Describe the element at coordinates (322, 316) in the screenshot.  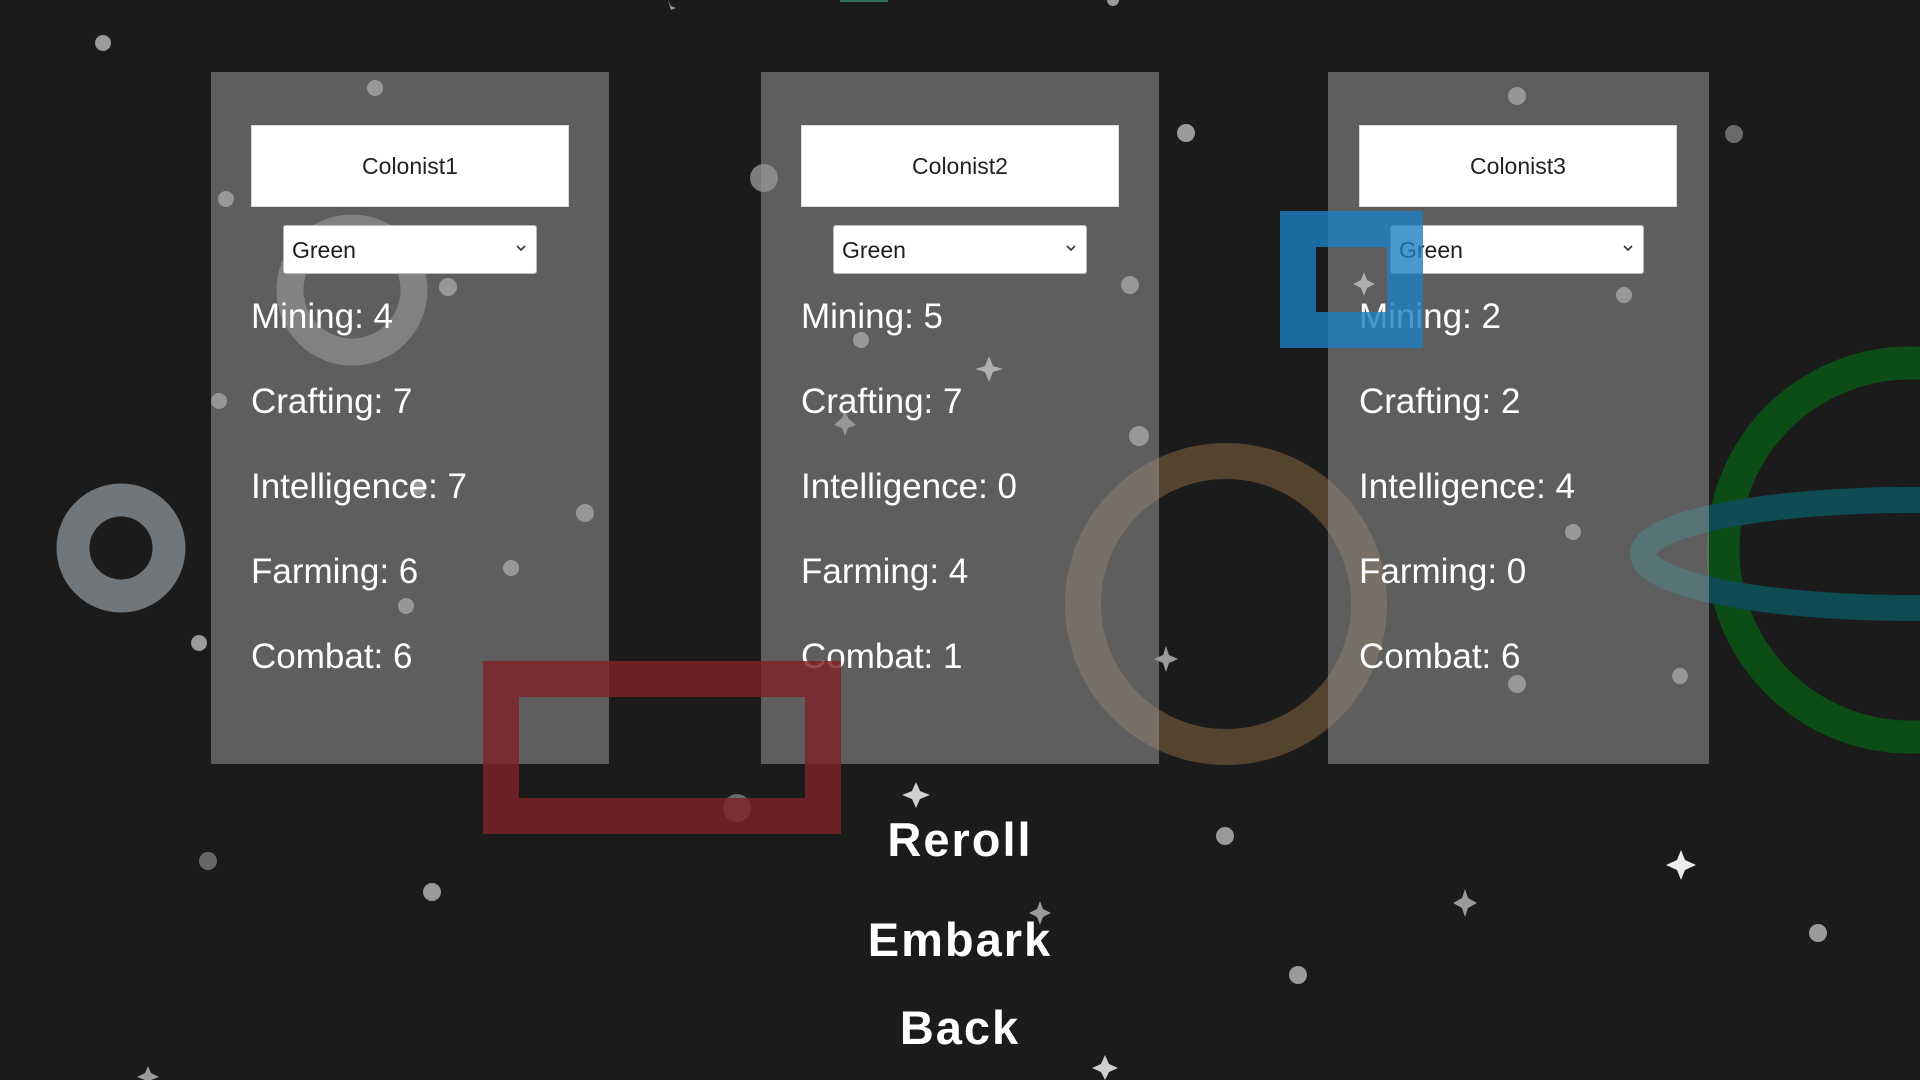
I see `stat-mining: Mining: 4` at that location.